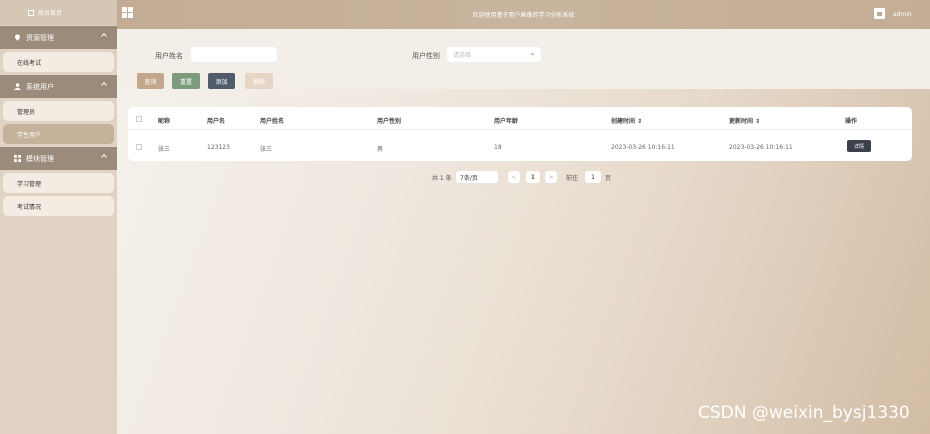 This screenshot has width=930, height=434. I want to click on gender-placeholder: 请选择, so click(462, 55).